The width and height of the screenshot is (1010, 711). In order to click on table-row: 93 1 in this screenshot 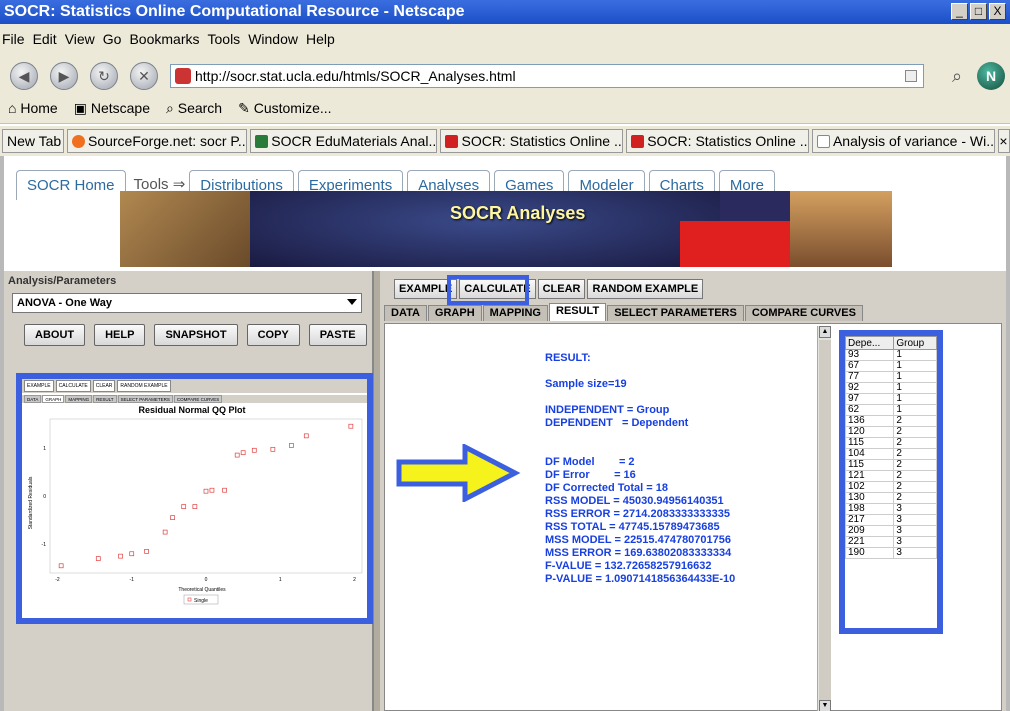, I will do `click(890, 355)`.